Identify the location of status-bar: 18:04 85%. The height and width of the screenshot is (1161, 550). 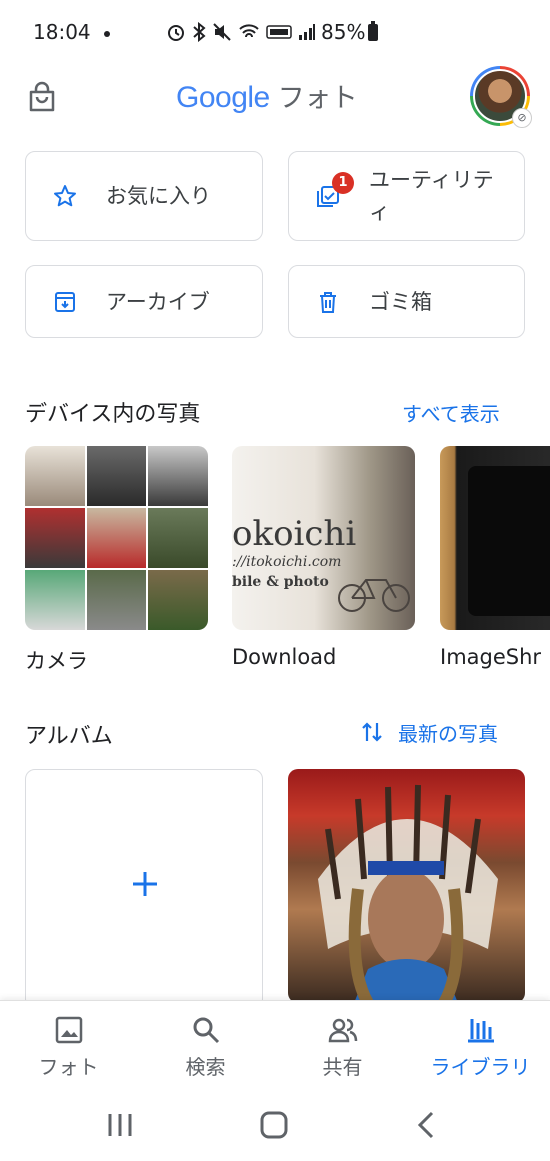
(275, 31).